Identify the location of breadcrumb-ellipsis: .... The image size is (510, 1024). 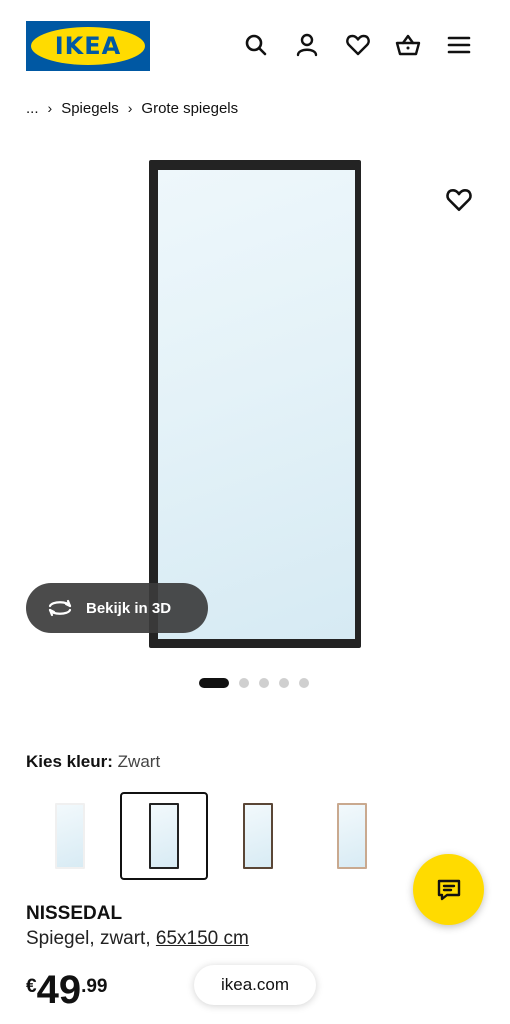
(32, 108).